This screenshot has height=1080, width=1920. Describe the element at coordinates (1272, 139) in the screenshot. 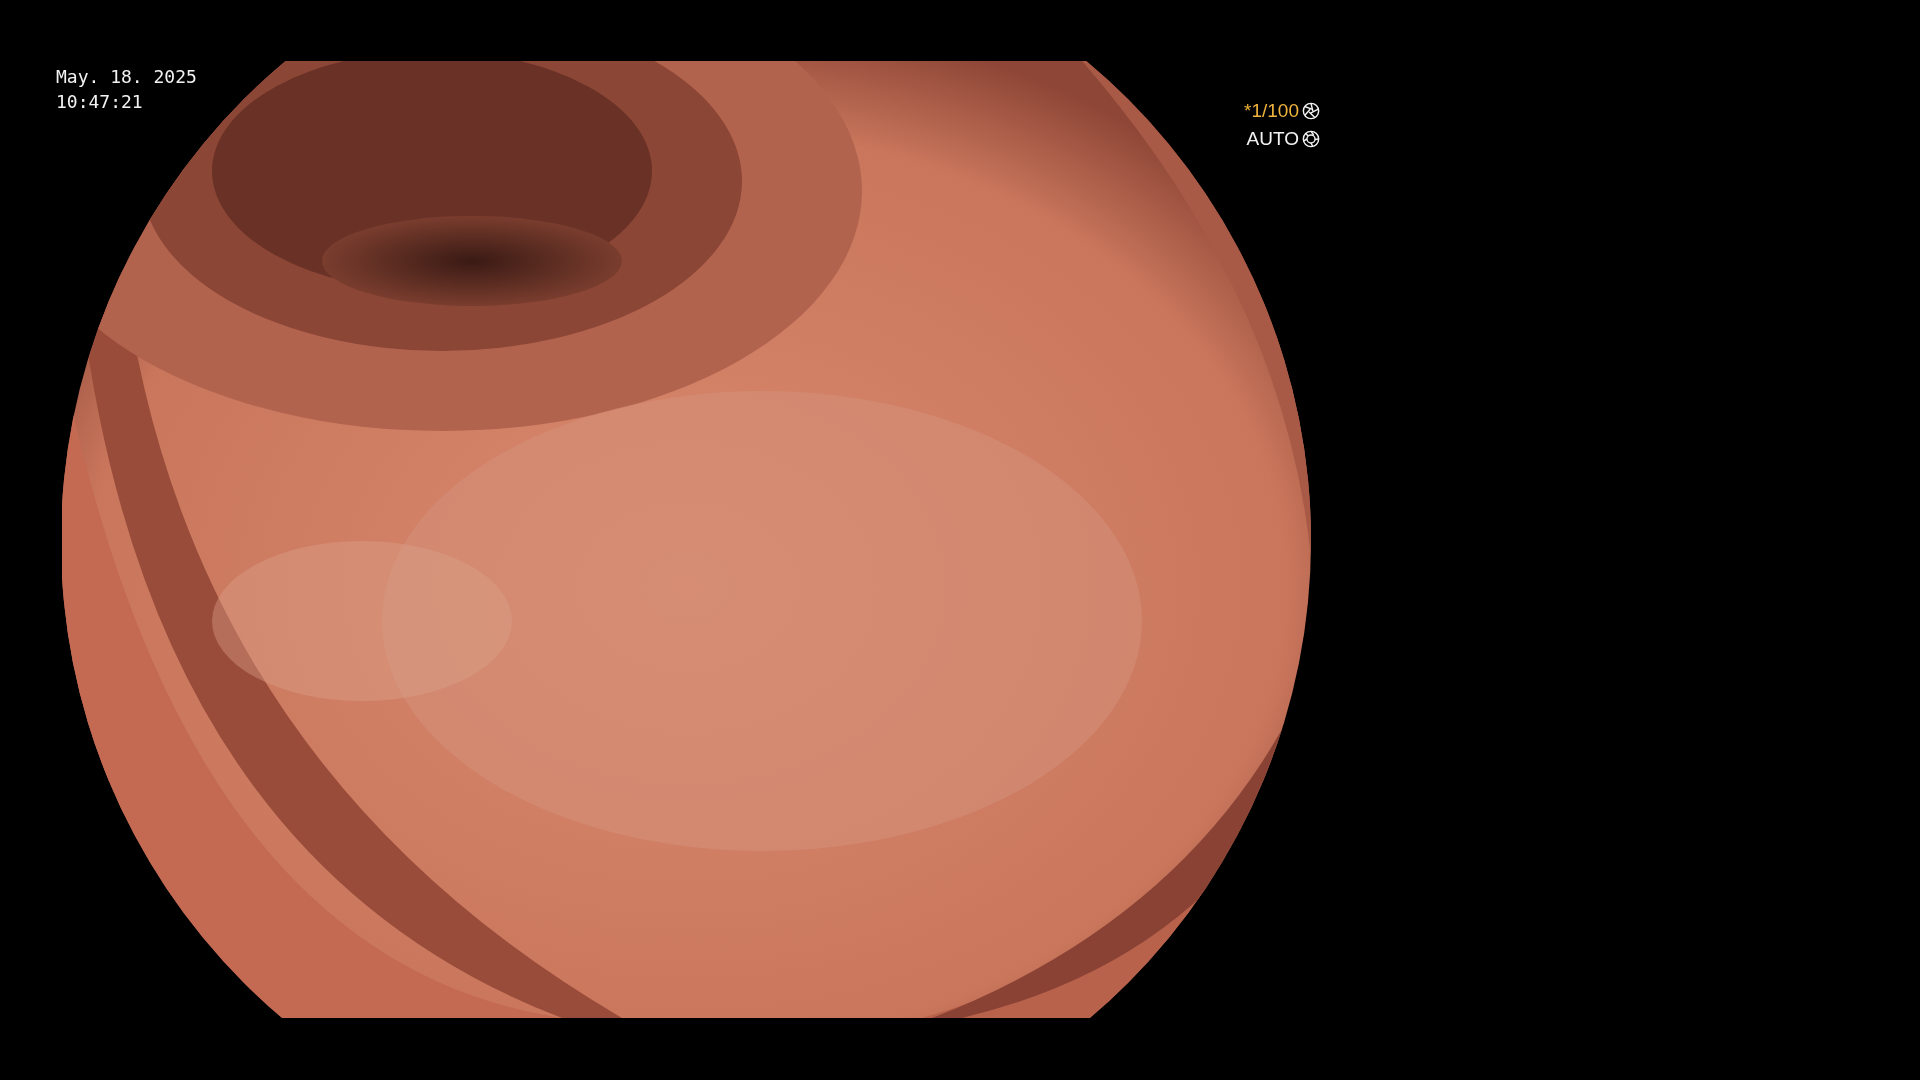

I see `iris-mode-text: AUTO` at that location.